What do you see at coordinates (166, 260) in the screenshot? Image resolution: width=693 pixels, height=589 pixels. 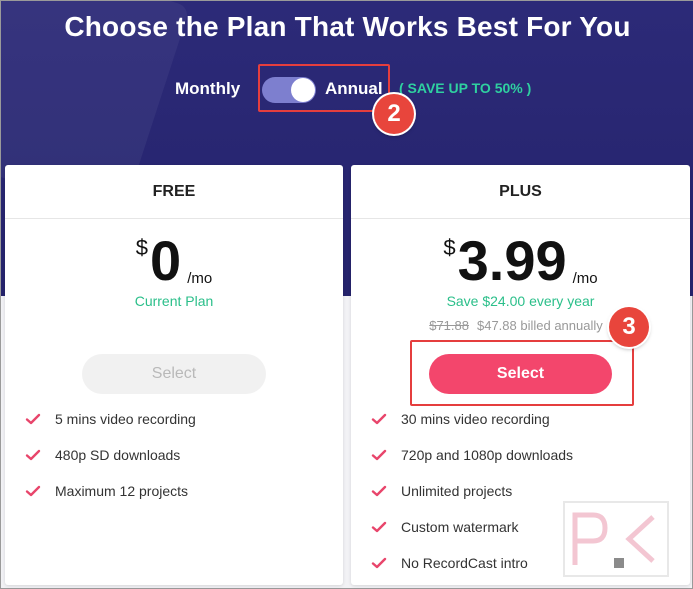 I see `price-amount: 0` at bounding box center [166, 260].